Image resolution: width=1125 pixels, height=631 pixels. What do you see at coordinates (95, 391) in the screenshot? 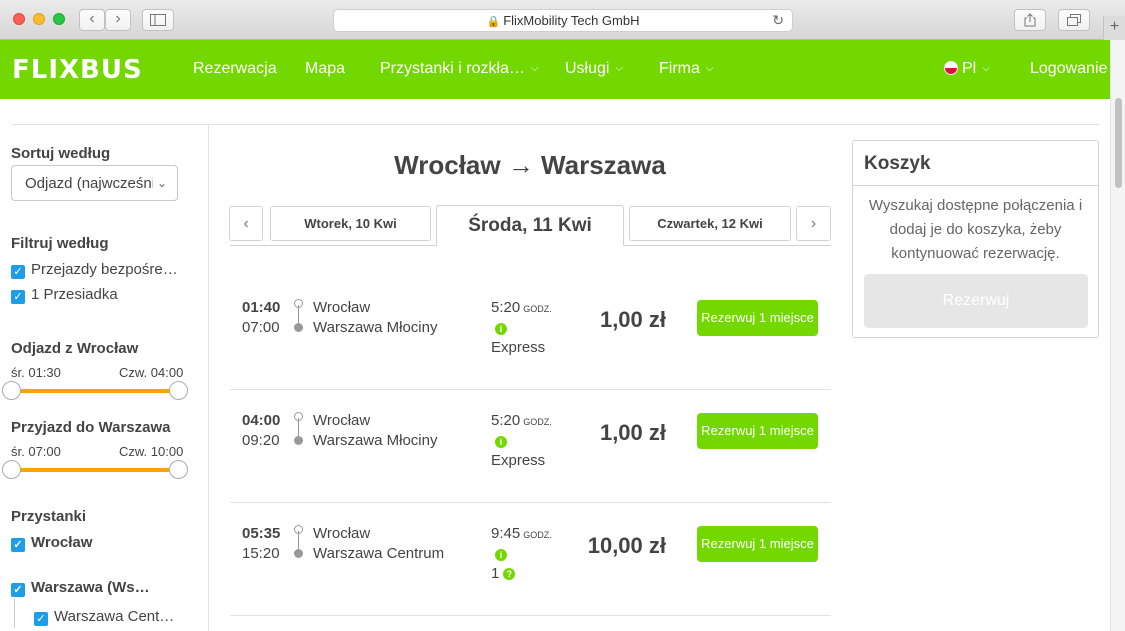
I see `departure-range-track` at bounding box center [95, 391].